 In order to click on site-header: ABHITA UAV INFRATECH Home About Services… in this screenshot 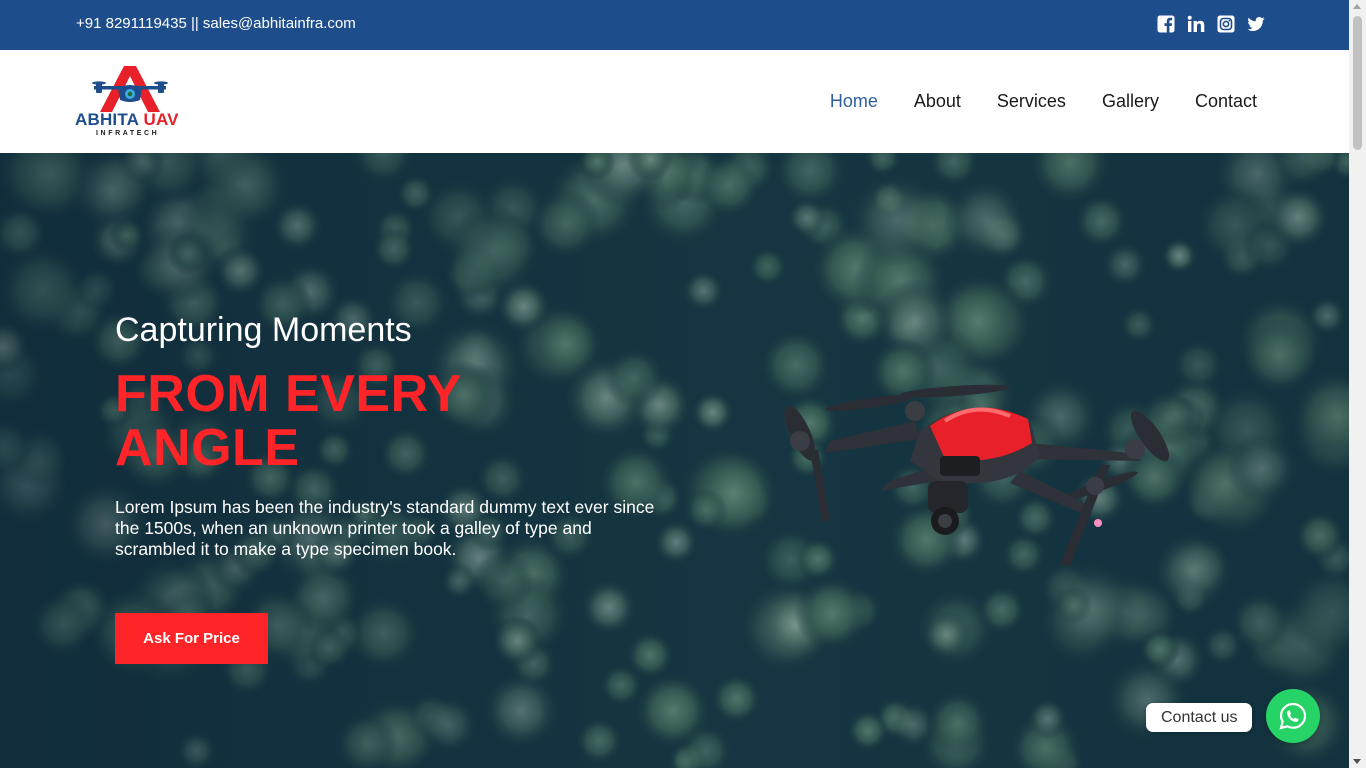, I will do `click(674, 101)`.